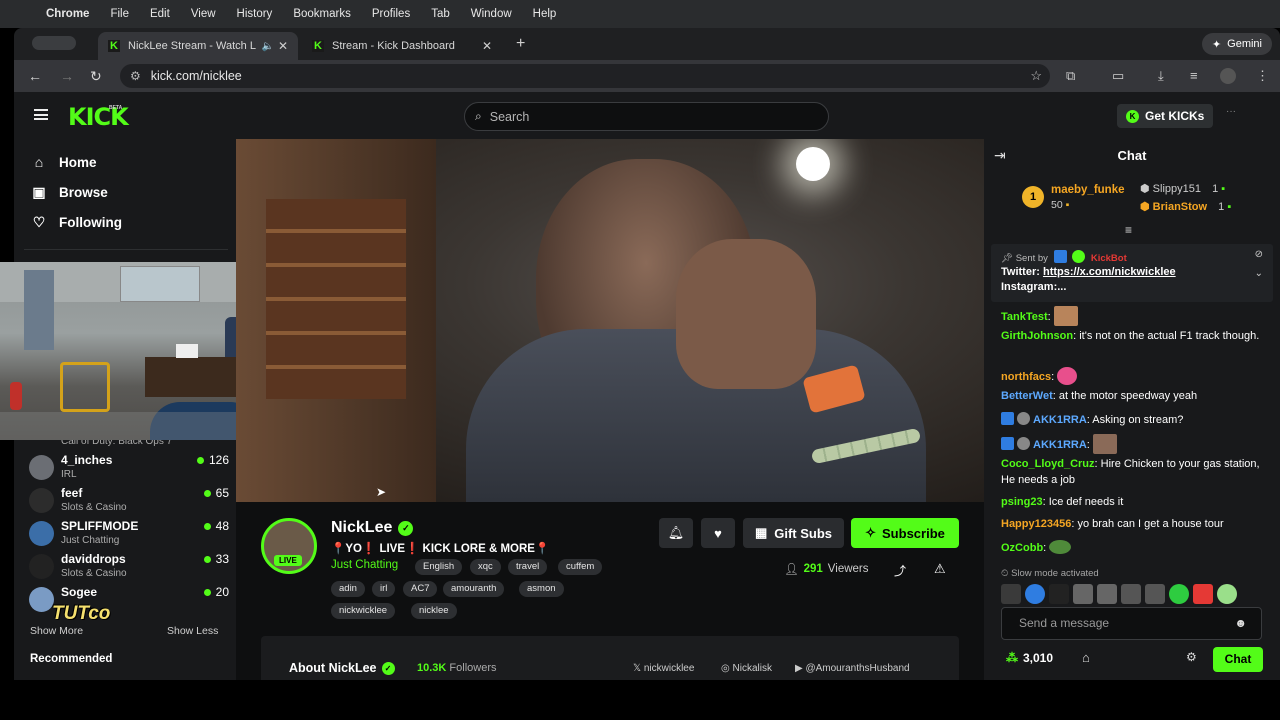 Image resolution: width=1280 pixels, height=720 pixels. I want to click on bookmark-star-icon: ☆, so click(1036, 76).